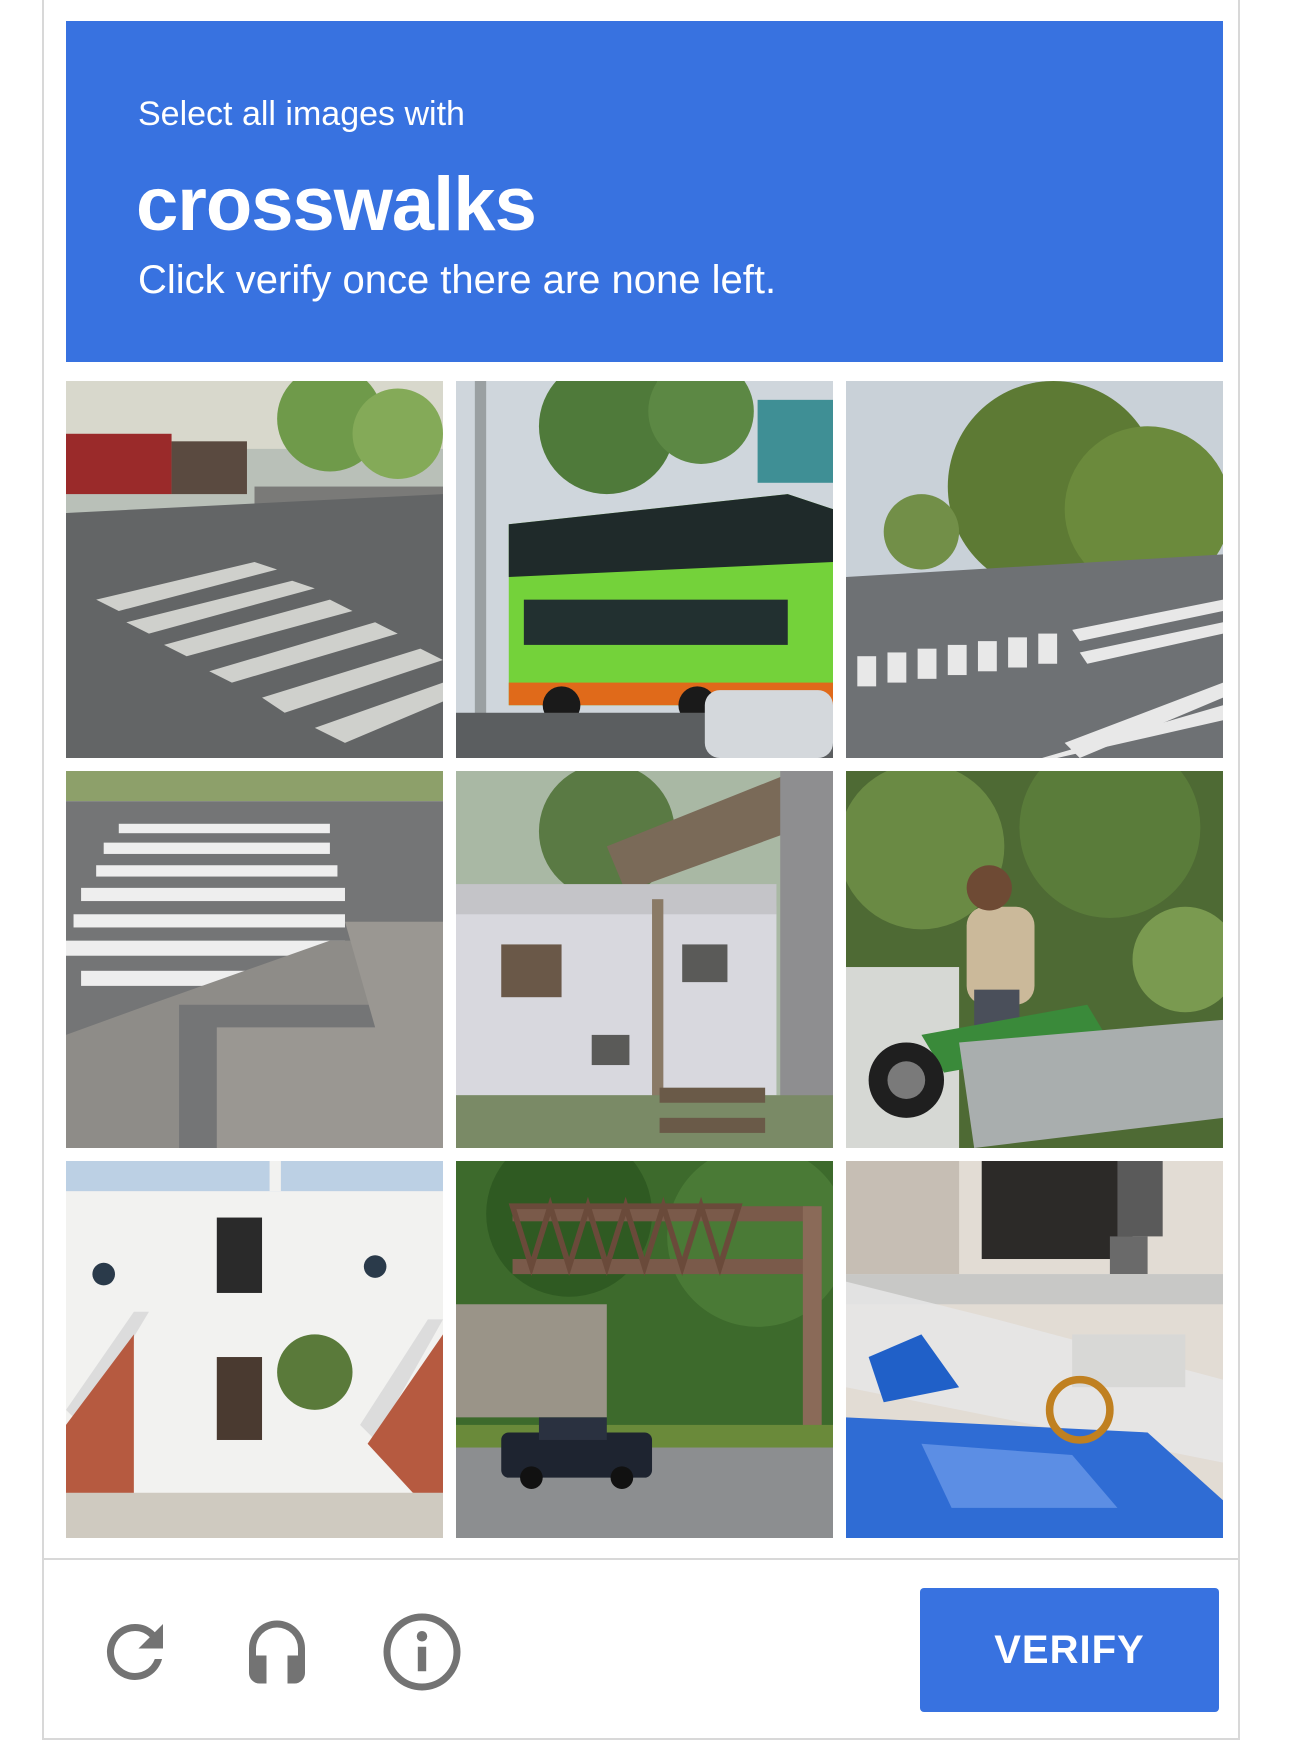 The image size is (1290, 1747). What do you see at coordinates (1069, 1650) in the screenshot?
I see `verify-button: VERIFY` at bounding box center [1069, 1650].